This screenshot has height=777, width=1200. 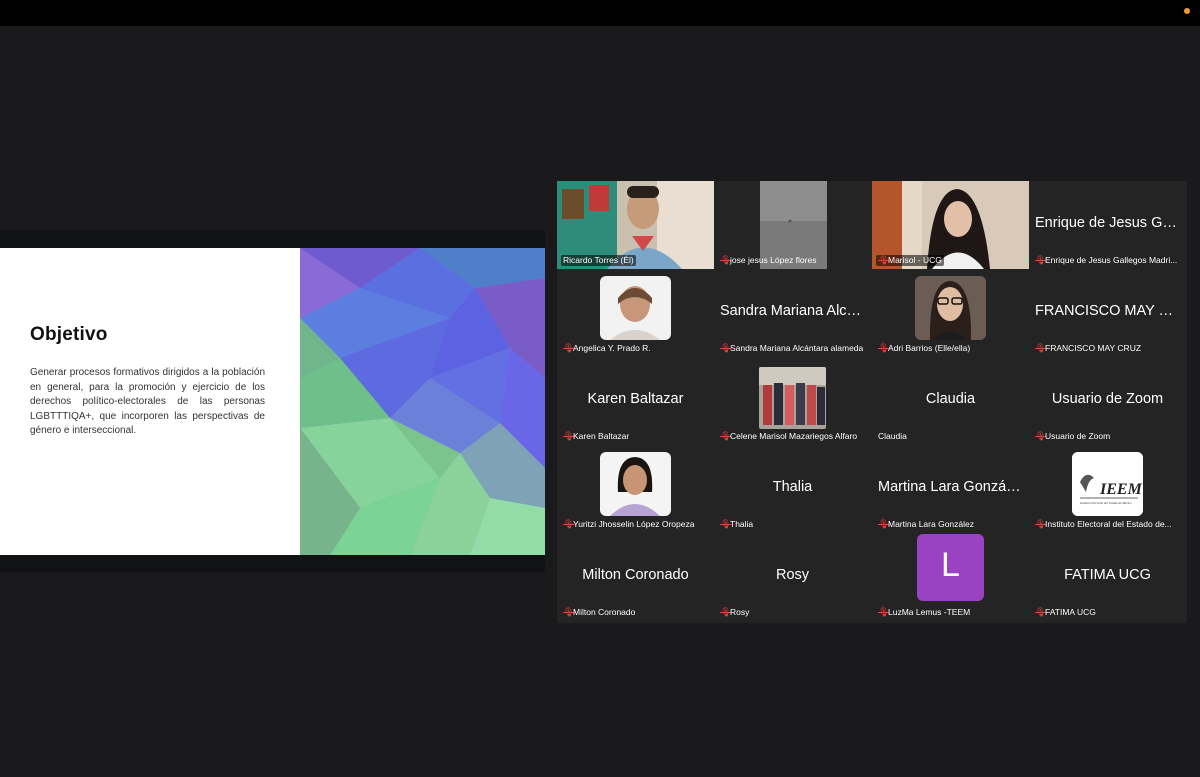 I want to click on participant-name-label: 🎙 Angelica Y. Prado R., so click(x=607, y=348).